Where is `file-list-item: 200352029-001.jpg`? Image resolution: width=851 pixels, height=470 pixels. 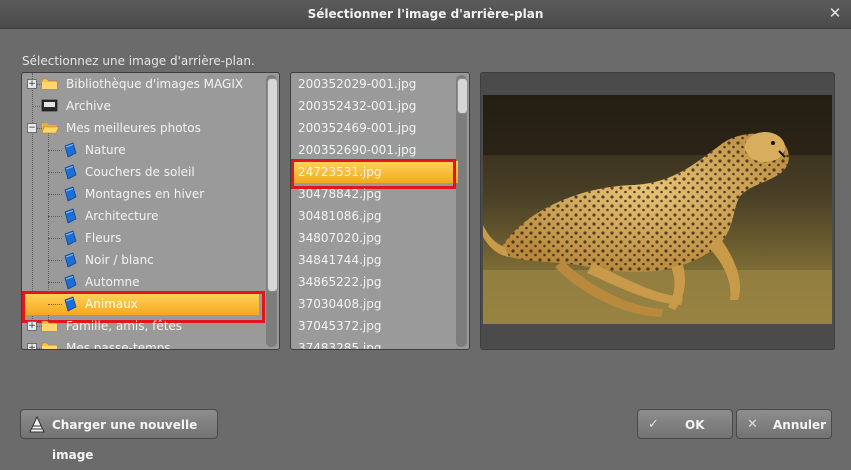
file-list-item: 200352029-001.jpg is located at coordinates (374, 84).